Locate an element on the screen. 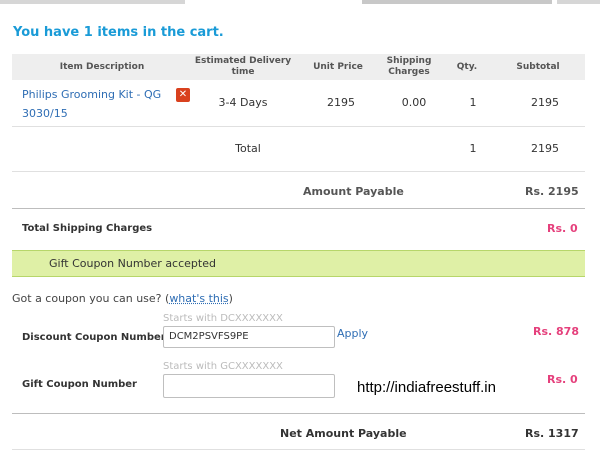  shipping-charges-label: Total Shipping Charges is located at coordinates (87, 228).